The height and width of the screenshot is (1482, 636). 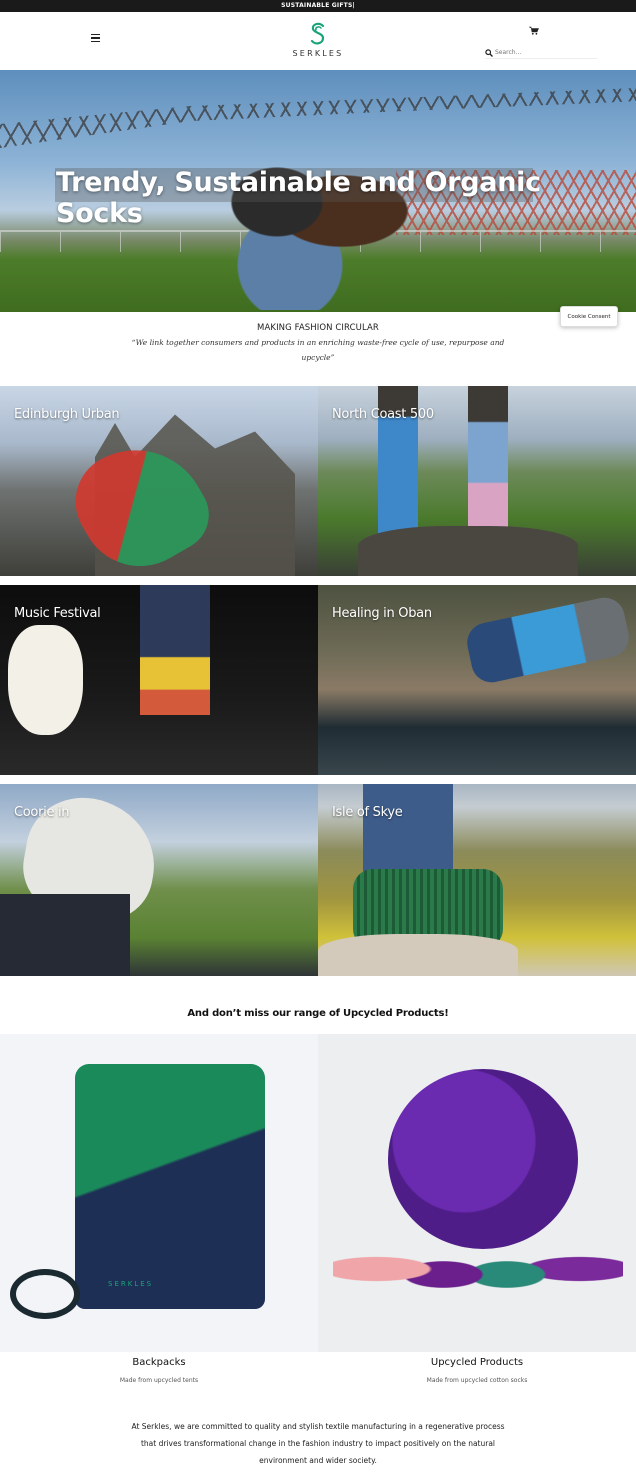 I want to click on cookie-consent-button: Cookie Consent, so click(x=589, y=316).